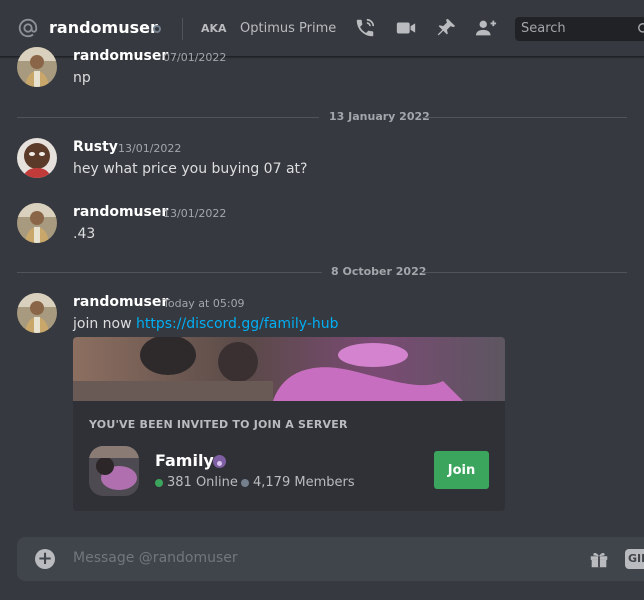 The height and width of the screenshot is (600, 644). I want to click on gif-picker-button: GIF, so click(634, 559).